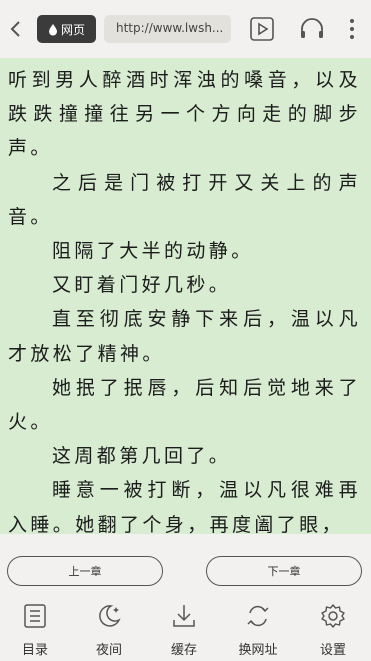  I want to click on paragraph: 听到男人醉酒时浑浊的嗓音，以及跌跌撞撞往另一个方向走的脚步声。, so click(184, 114).